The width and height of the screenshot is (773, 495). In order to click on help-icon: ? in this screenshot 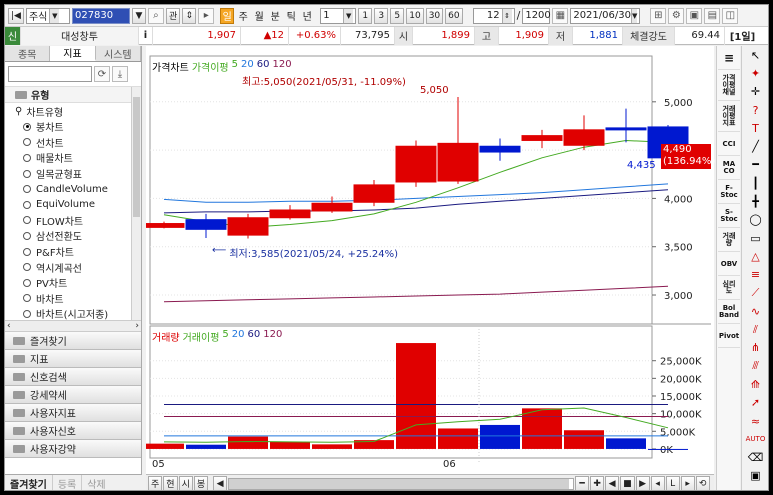, I will do `click(755, 110)`.